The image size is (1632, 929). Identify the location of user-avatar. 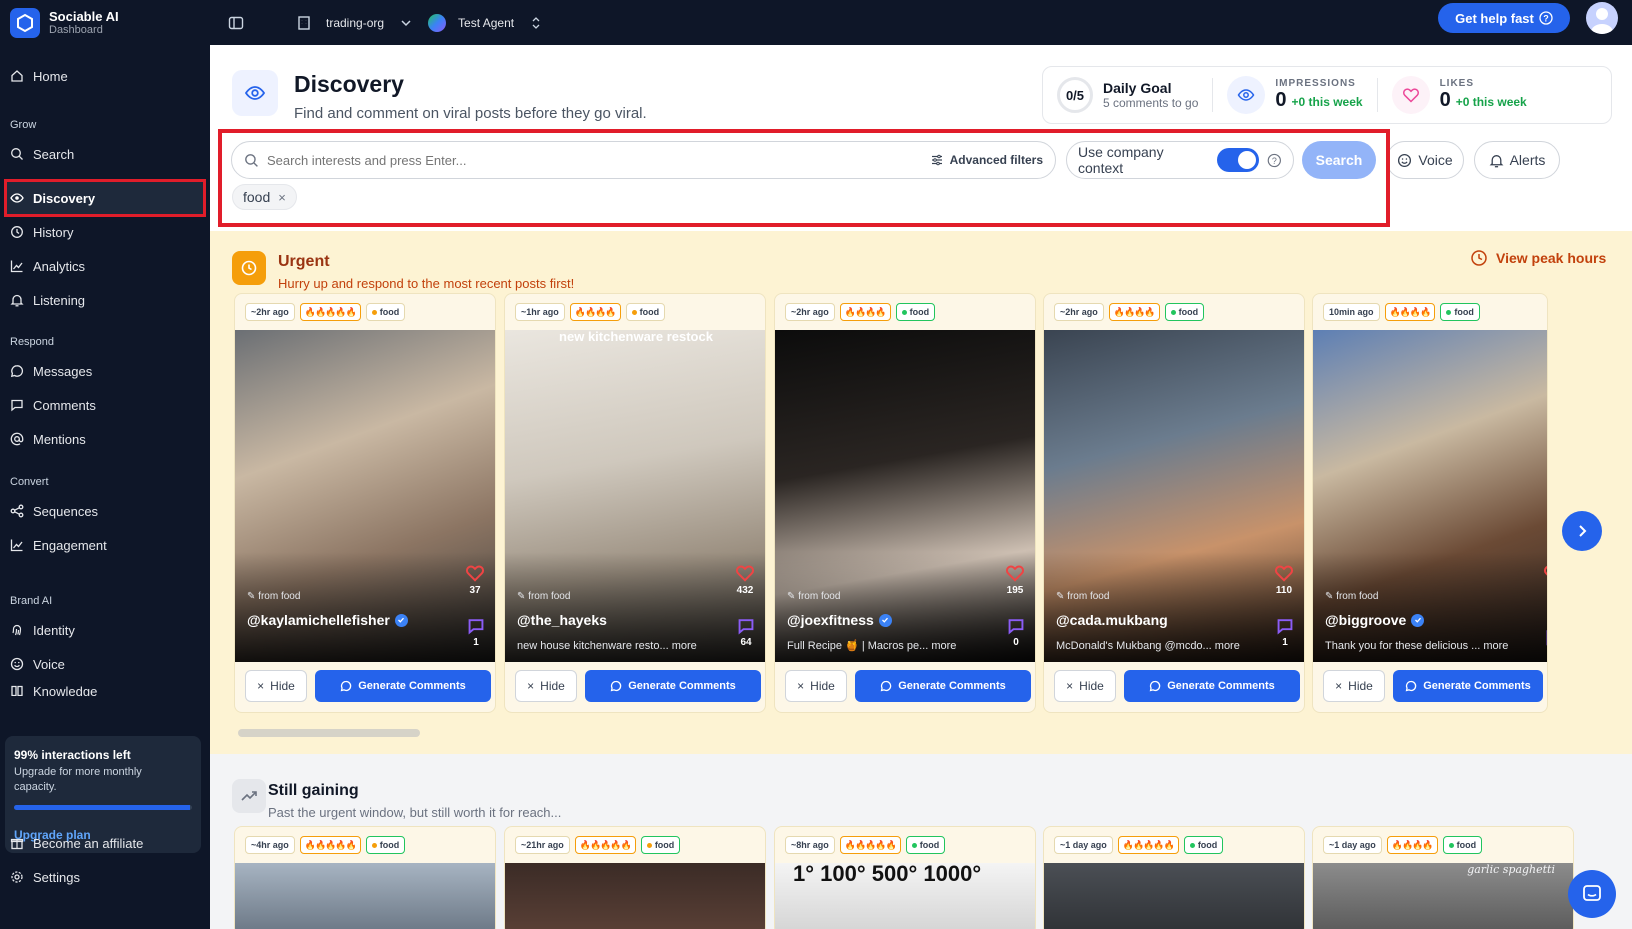
(1602, 18).